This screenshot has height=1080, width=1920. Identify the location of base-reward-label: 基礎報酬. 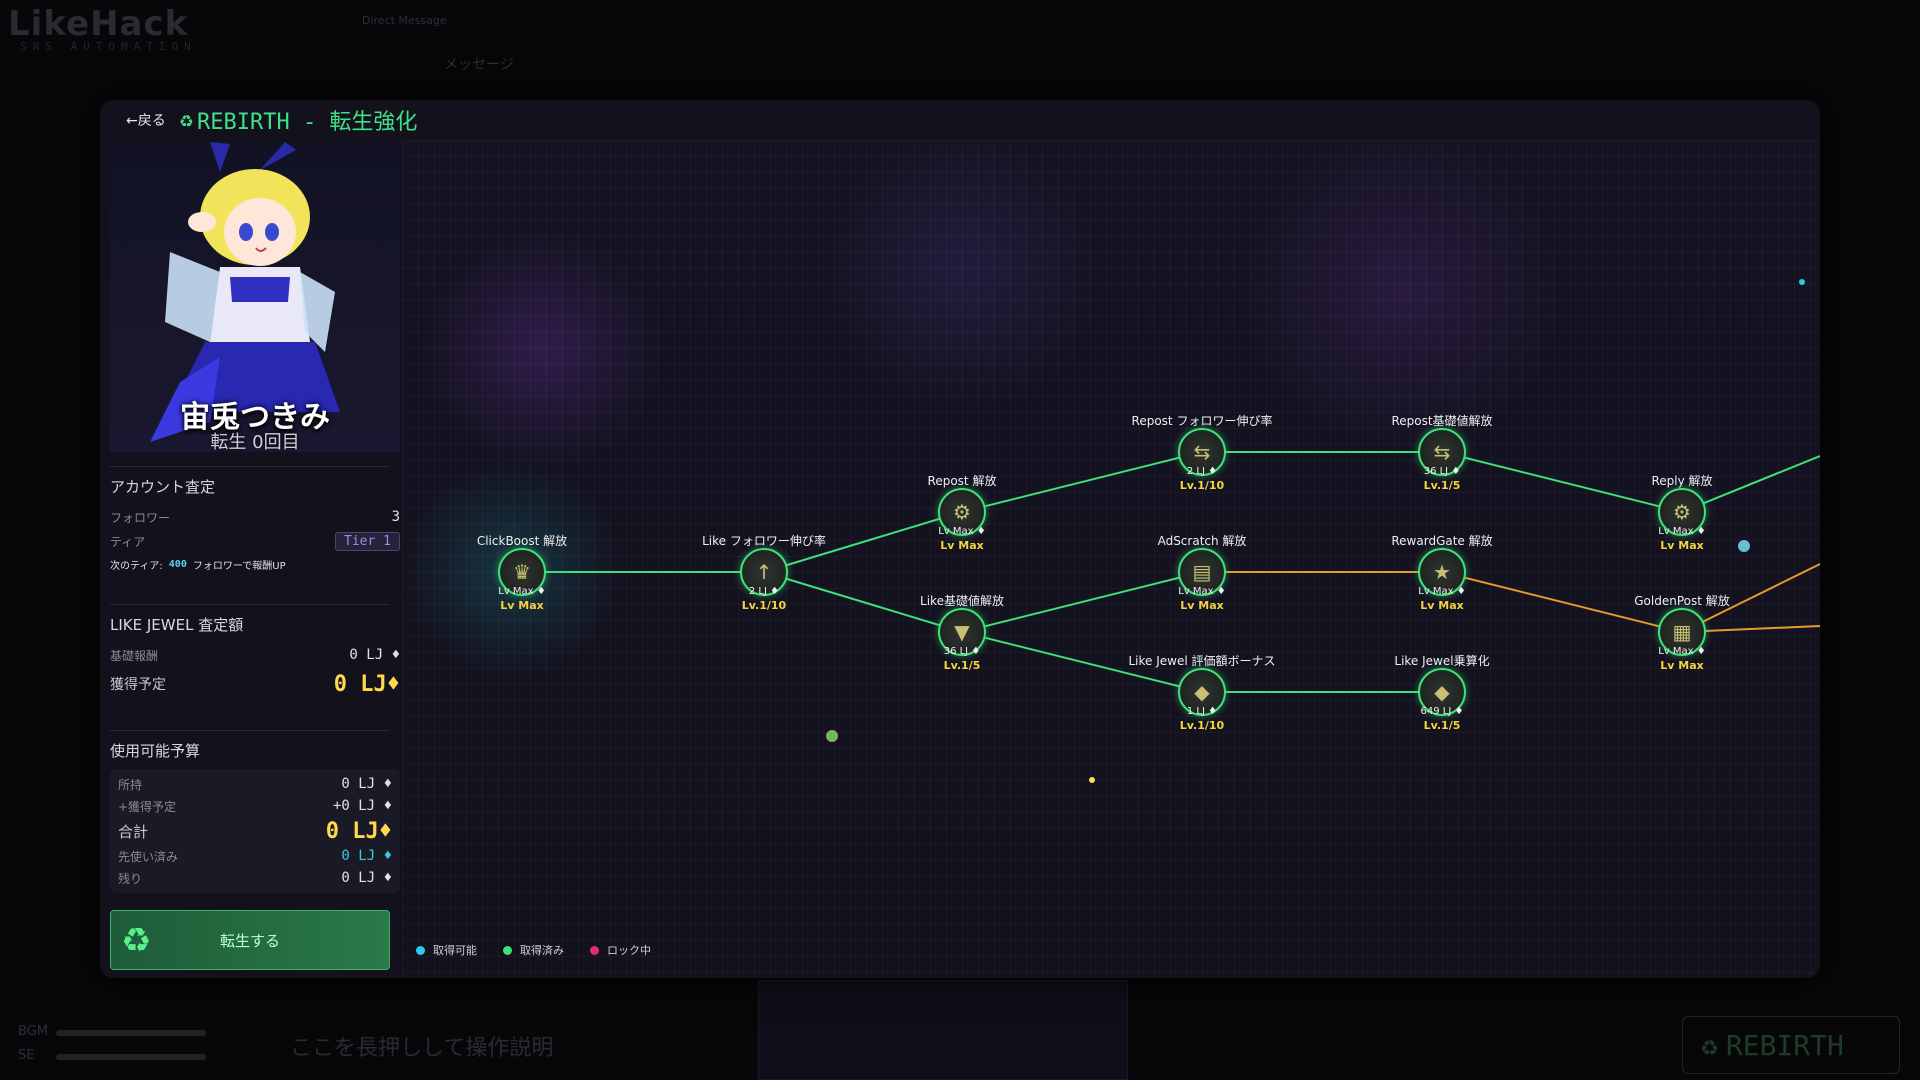
(134, 655).